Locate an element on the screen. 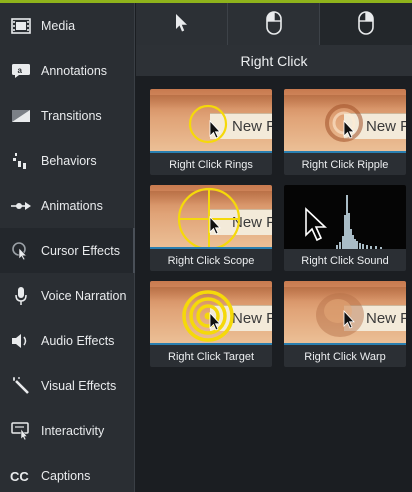  effect-right-click-warp: New F Right Click Warp is located at coordinates (345, 324).